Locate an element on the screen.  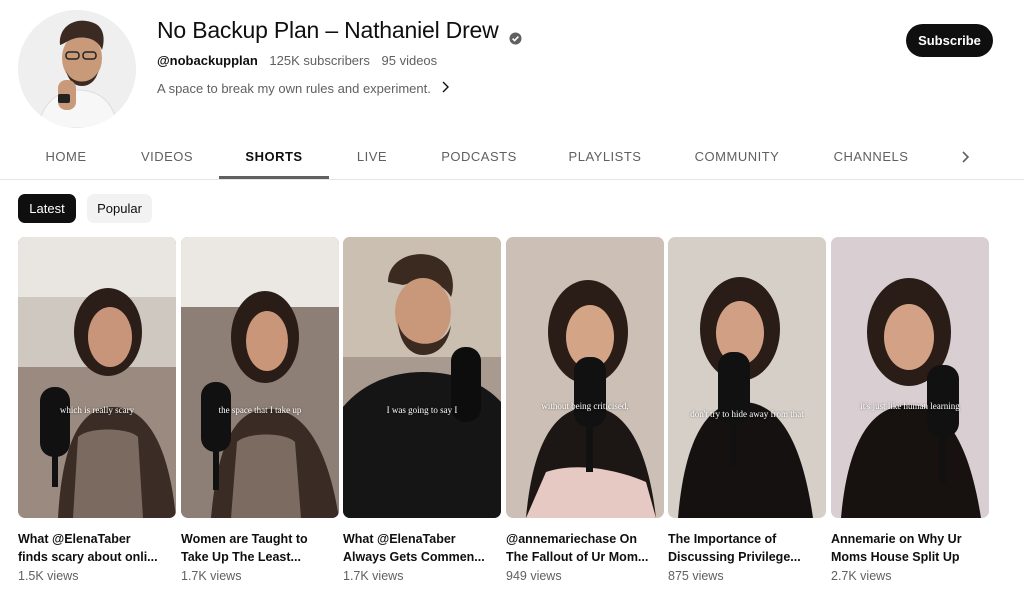
subscriber-count: 125K subscribers is located at coordinates (319, 60).